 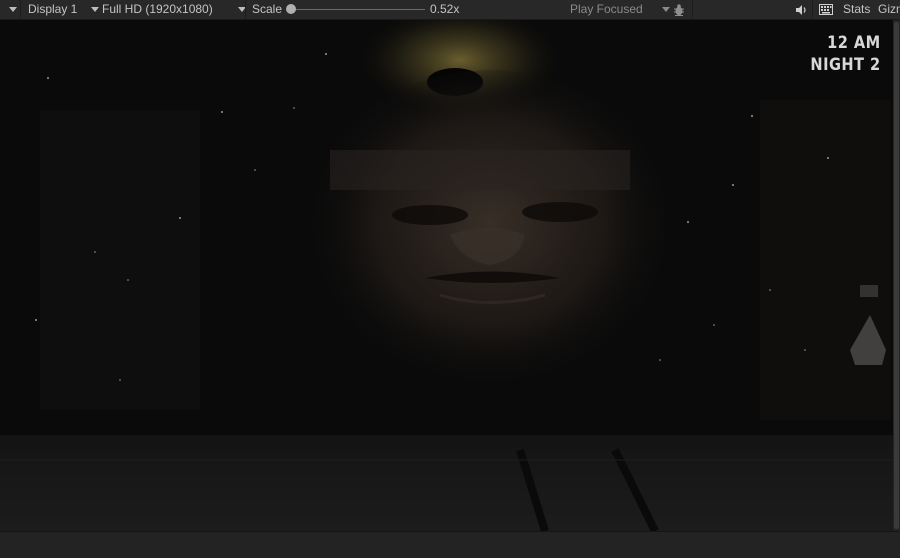 What do you see at coordinates (845, 65) in the screenshot?
I see `night-counter: NIGHT 2` at bounding box center [845, 65].